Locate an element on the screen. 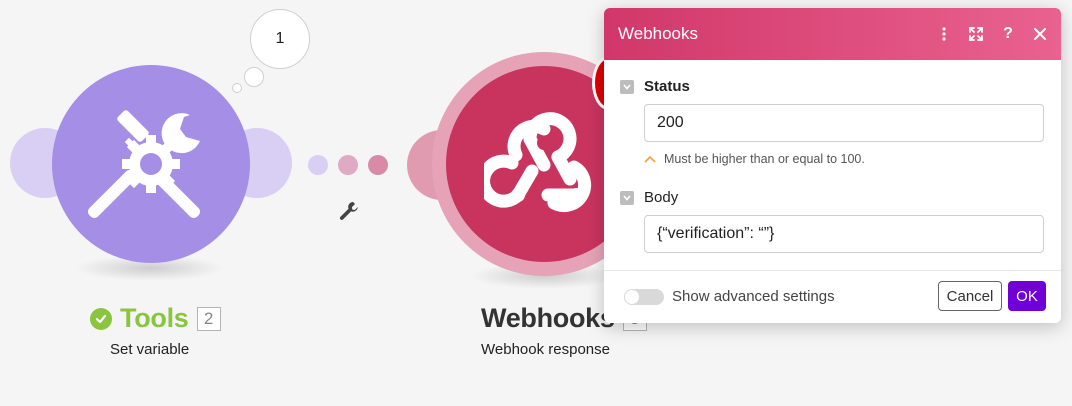  chevron-up-icon is located at coordinates (650, 159).